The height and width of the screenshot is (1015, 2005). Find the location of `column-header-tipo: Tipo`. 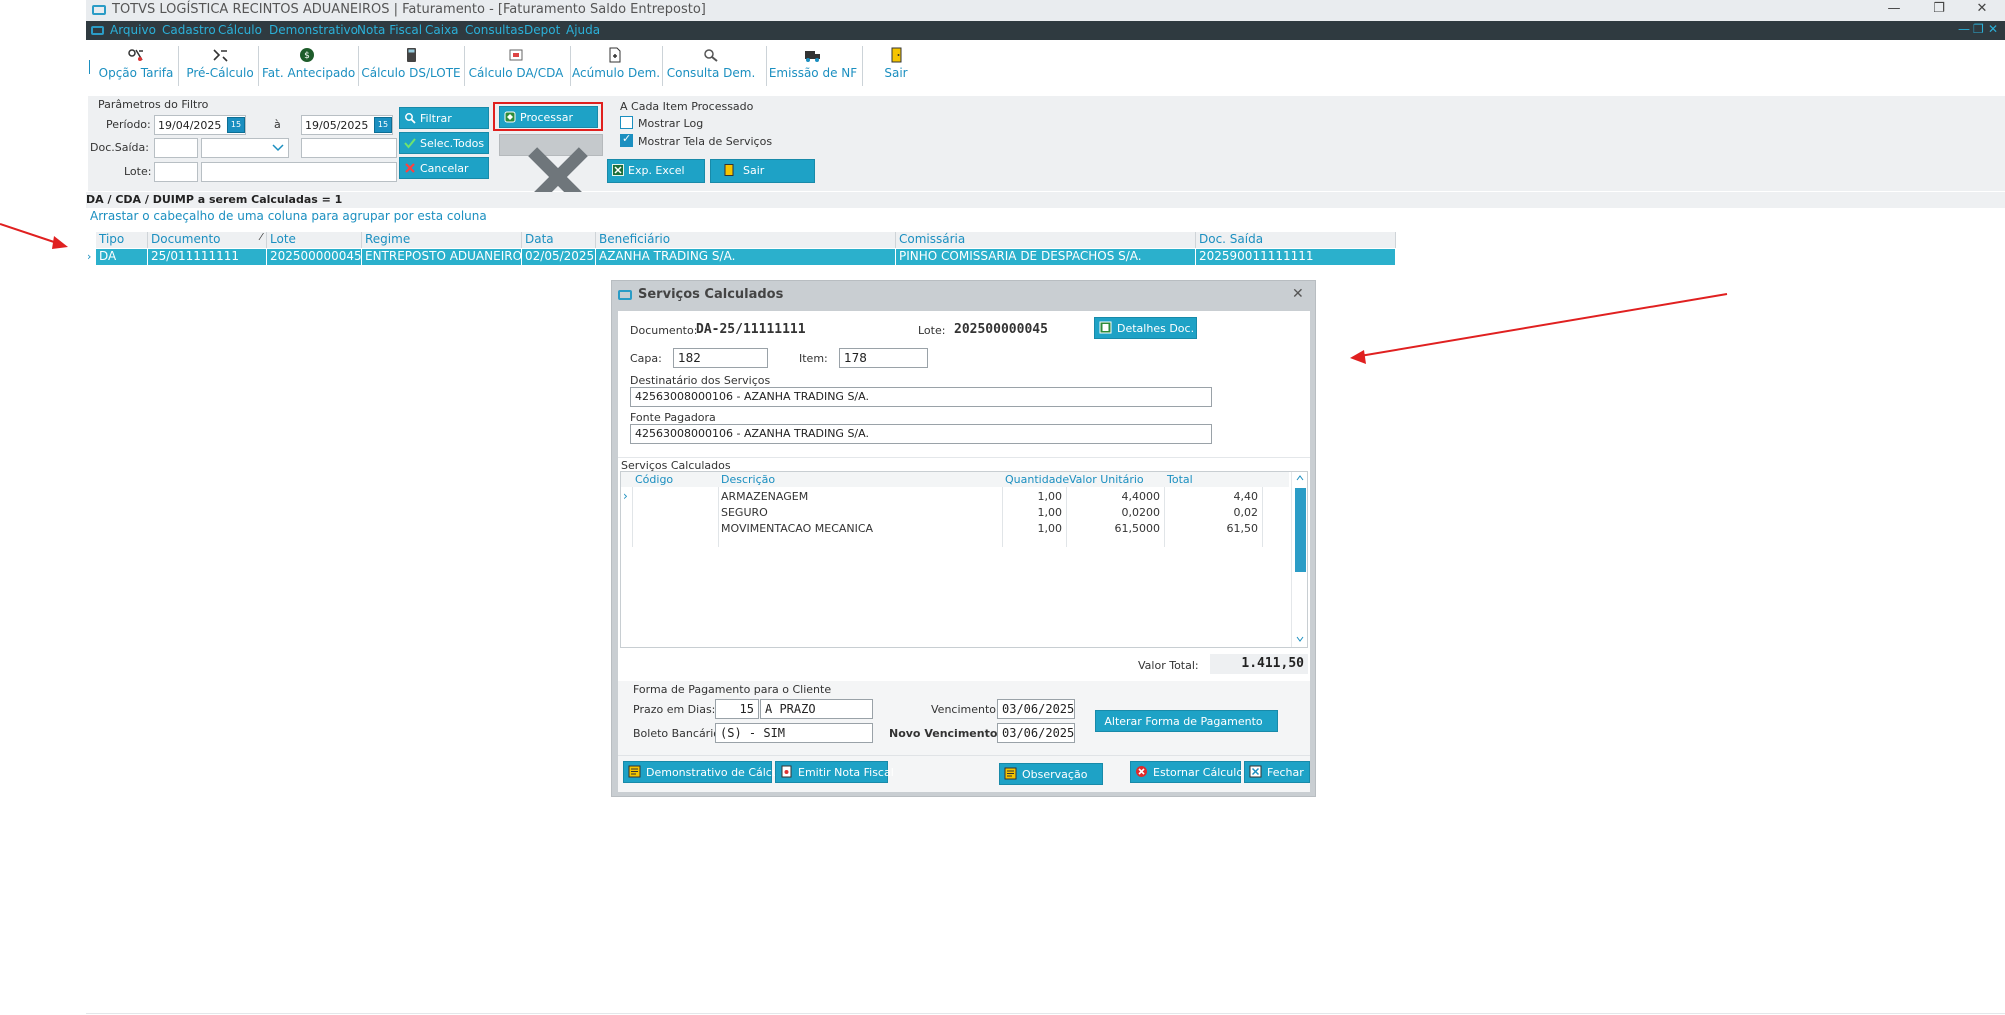

column-header-tipo: Tipo is located at coordinates (122, 240).